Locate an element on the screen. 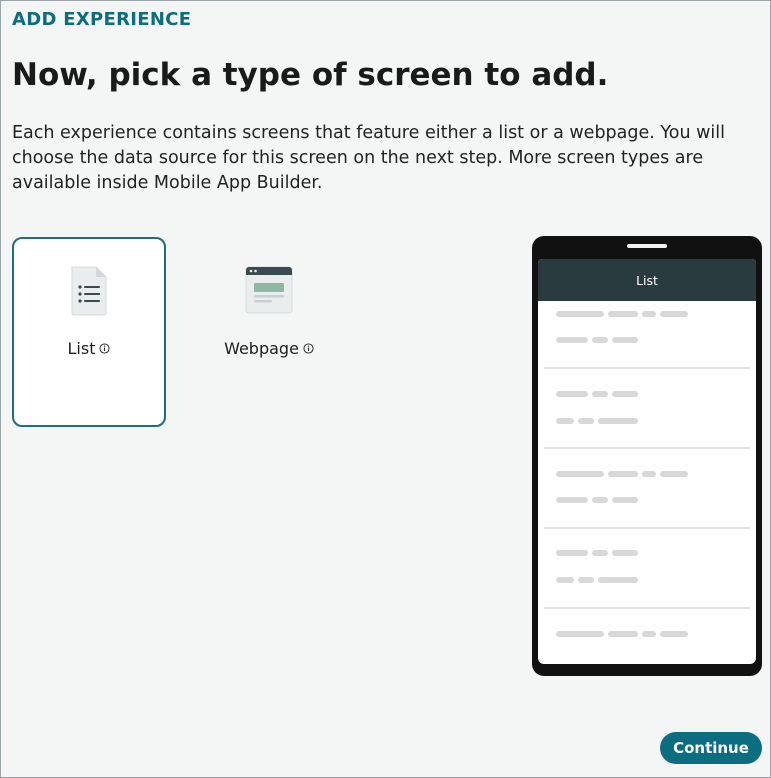 The image size is (771, 778). continue-button: Continue is located at coordinates (711, 748).